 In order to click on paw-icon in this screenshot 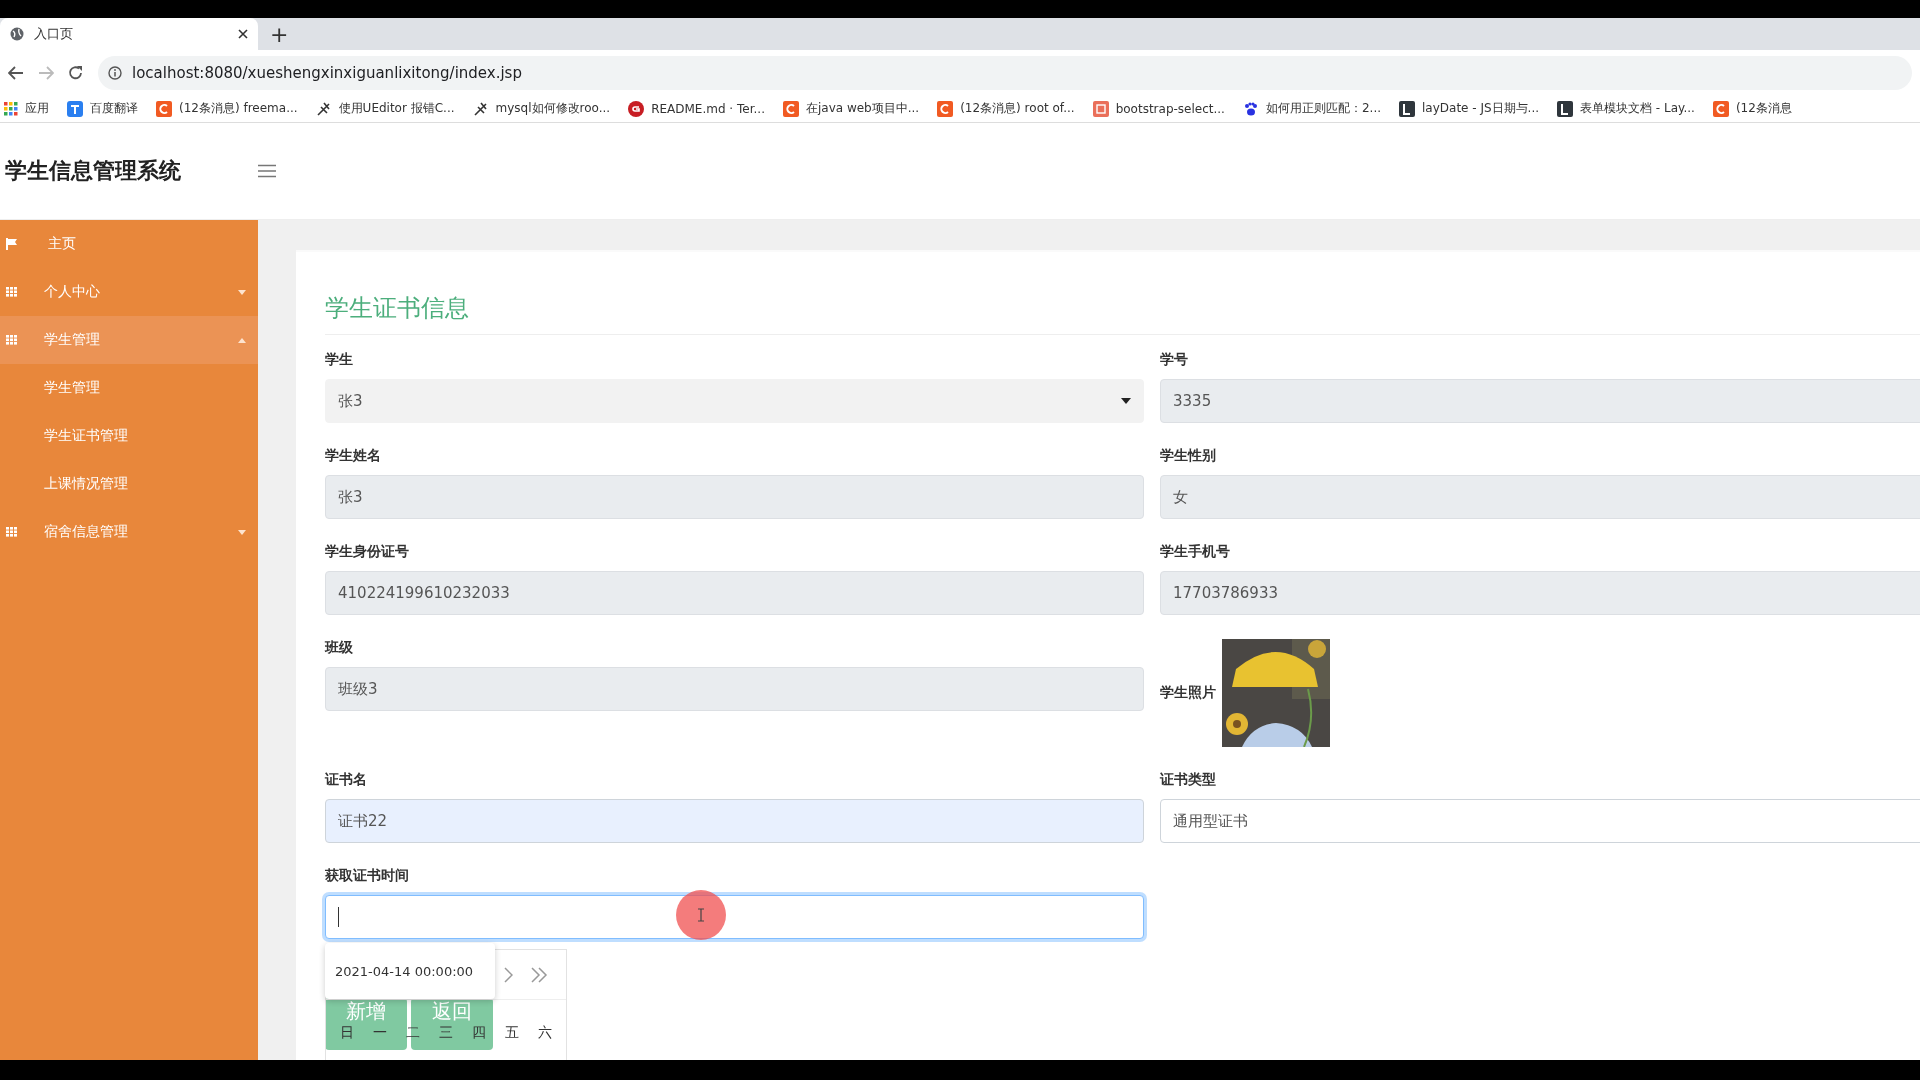, I will do `click(1250, 108)`.